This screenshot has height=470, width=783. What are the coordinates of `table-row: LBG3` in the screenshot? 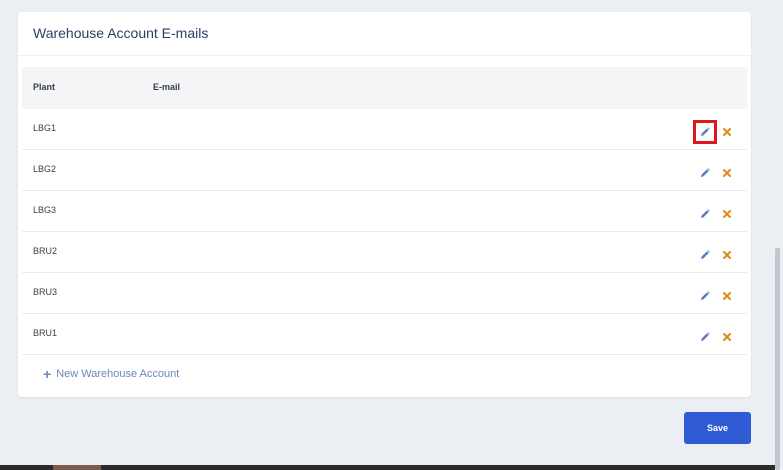 It's located at (384, 211).